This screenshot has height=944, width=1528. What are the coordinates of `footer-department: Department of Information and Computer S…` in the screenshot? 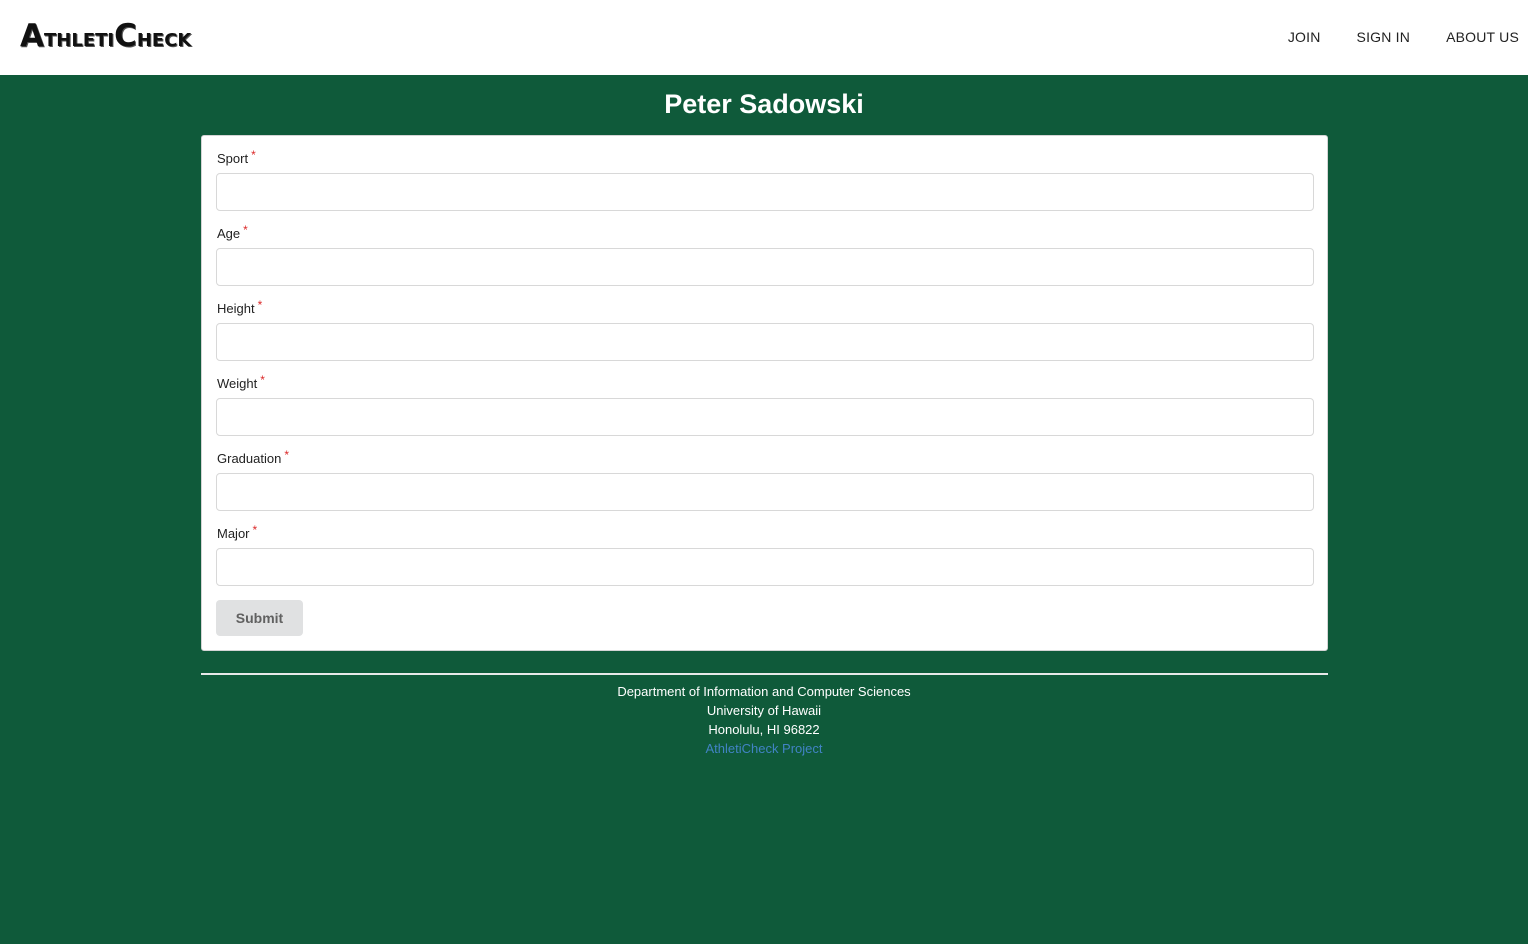 It's located at (764, 691).